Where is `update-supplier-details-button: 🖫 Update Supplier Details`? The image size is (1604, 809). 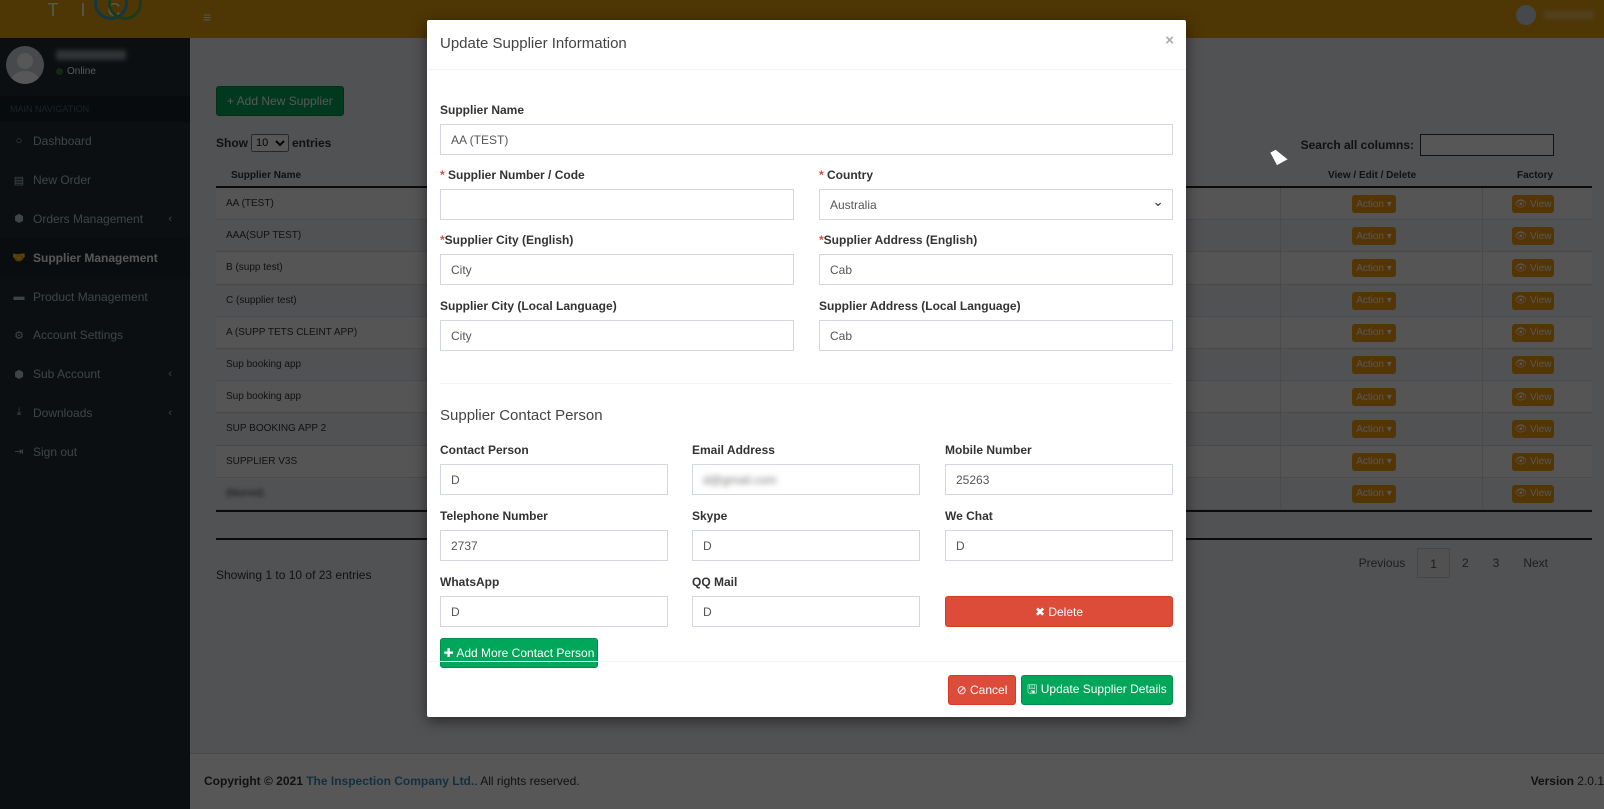 update-supplier-details-button: 🖫 Update Supplier Details is located at coordinates (1097, 690).